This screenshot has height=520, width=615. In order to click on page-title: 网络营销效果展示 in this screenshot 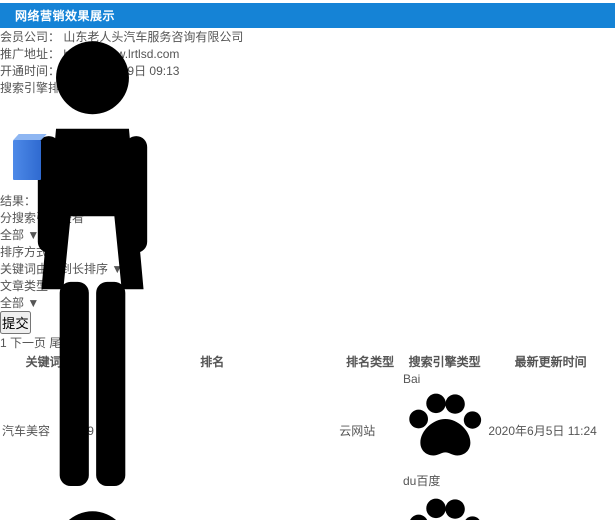, I will do `click(65, 16)`.